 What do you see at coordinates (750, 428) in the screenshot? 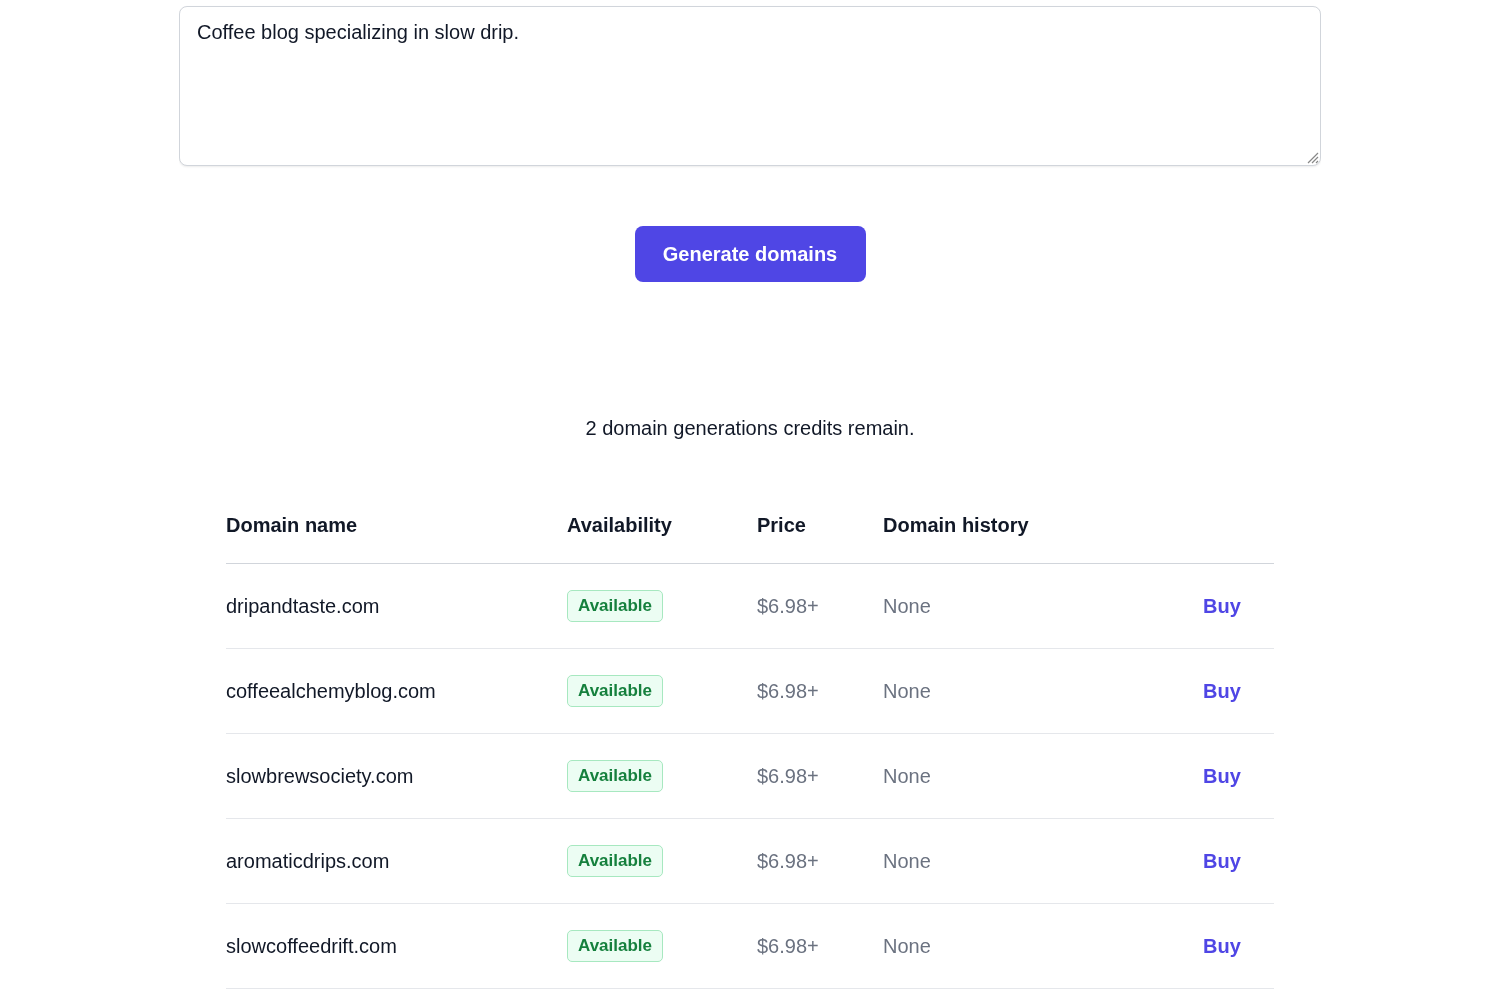
I see `credits-remaining-text: 2 domain generations credits remain.` at bounding box center [750, 428].